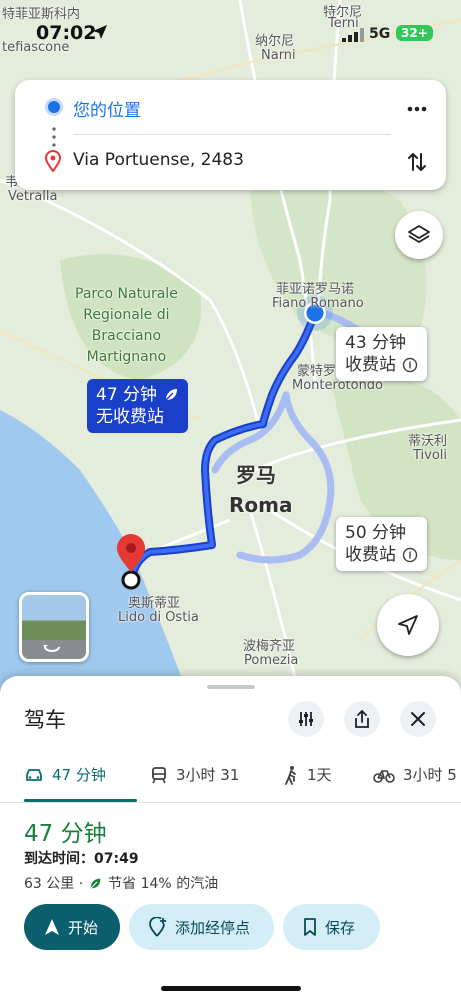 The width and height of the screenshot is (461, 1000). What do you see at coordinates (34, 774) in the screenshot?
I see `car-icon` at bounding box center [34, 774].